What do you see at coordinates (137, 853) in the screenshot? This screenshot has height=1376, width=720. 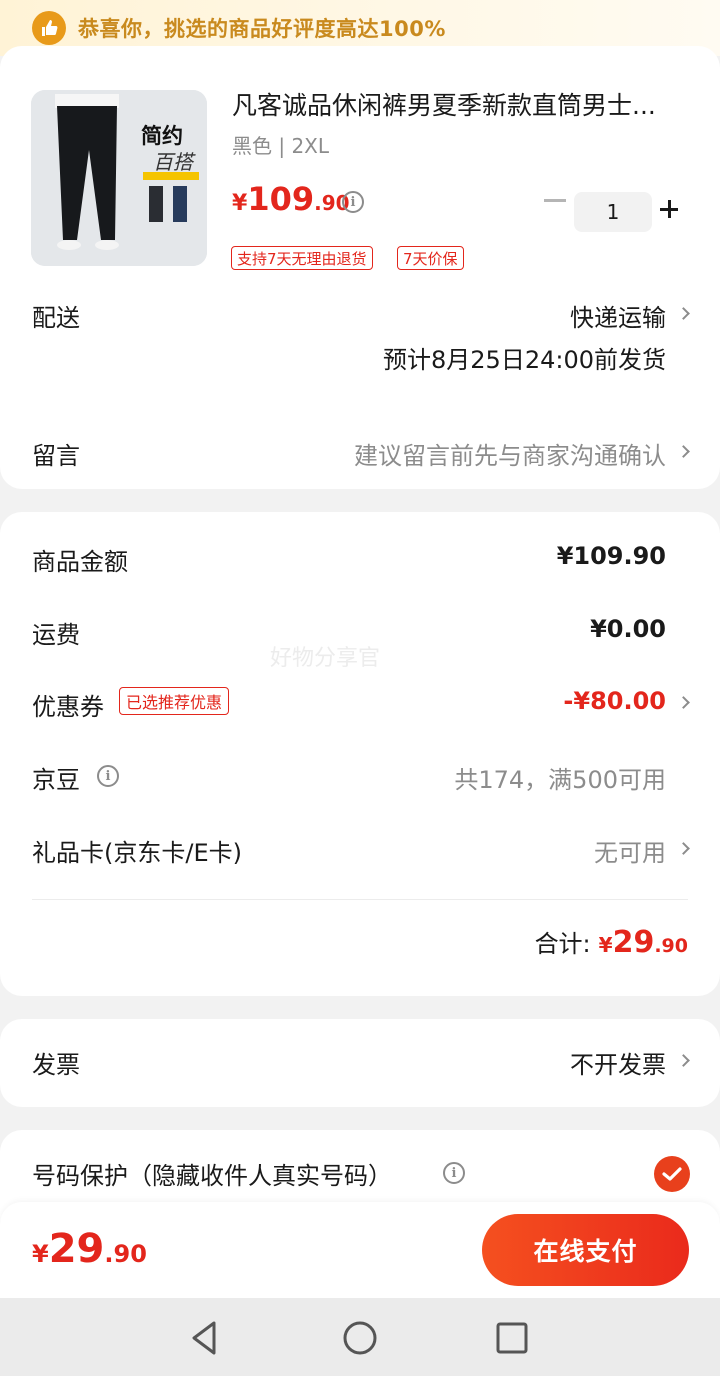 I see `gift-card-label: 礼品卡(京东卡/E卡)` at bounding box center [137, 853].